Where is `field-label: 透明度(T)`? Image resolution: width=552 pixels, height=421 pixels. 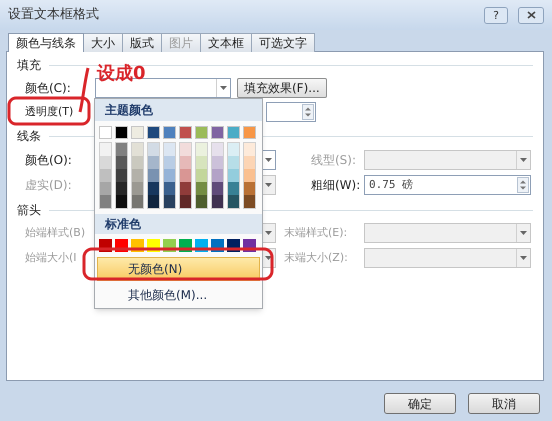
field-label: 透明度(T) is located at coordinates (49, 112).